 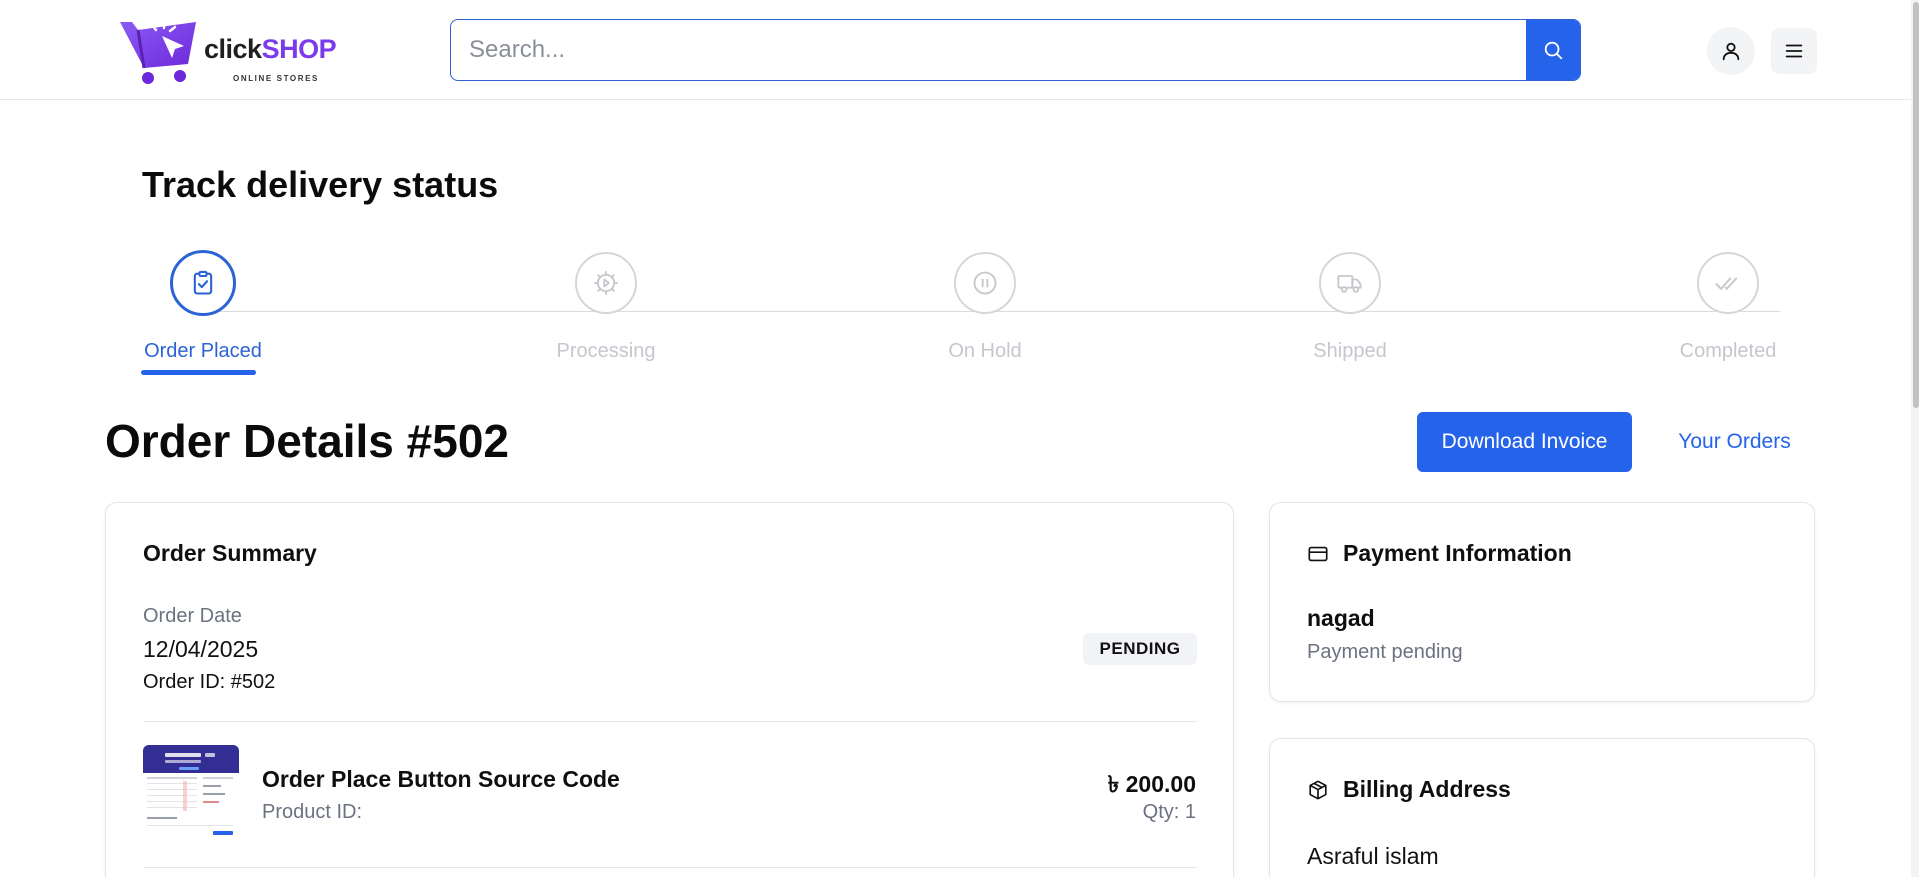 I want to click on gear-play-icon, so click(x=606, y=283).